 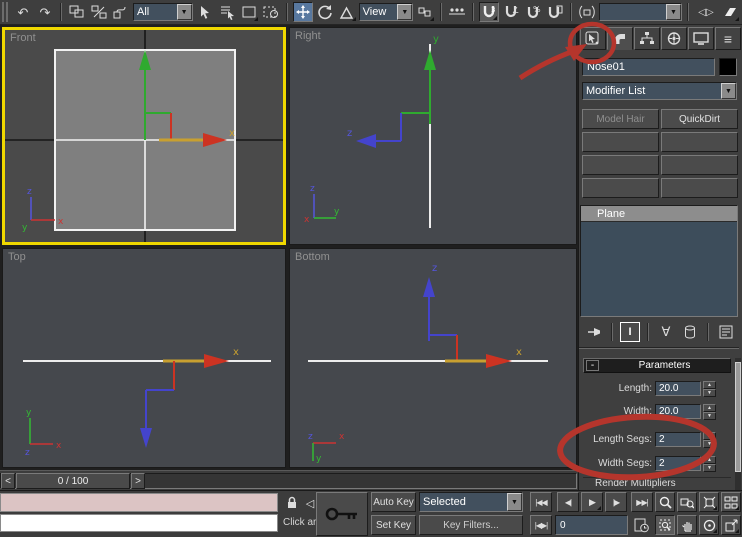 I want to click on object-name-field: Nose01, so click(x=648, y=67).